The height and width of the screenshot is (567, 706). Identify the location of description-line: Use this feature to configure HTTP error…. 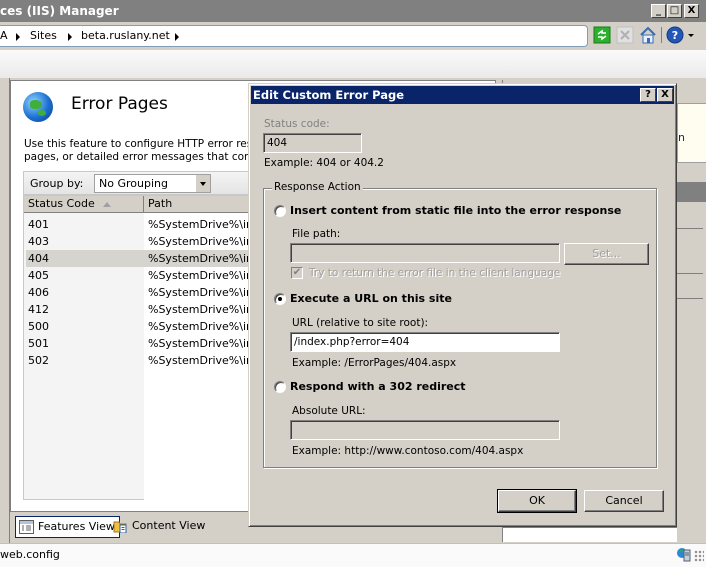
(145, 144).